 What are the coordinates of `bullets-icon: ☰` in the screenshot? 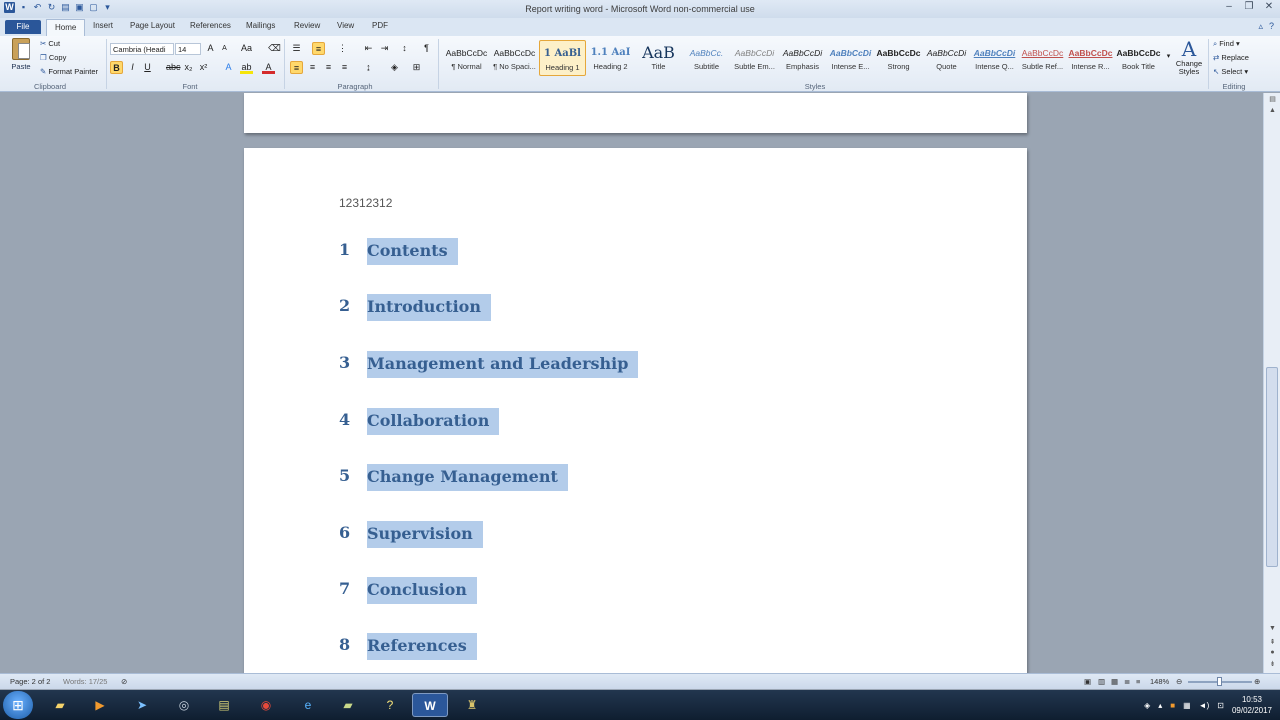 It's located at (296, 48).